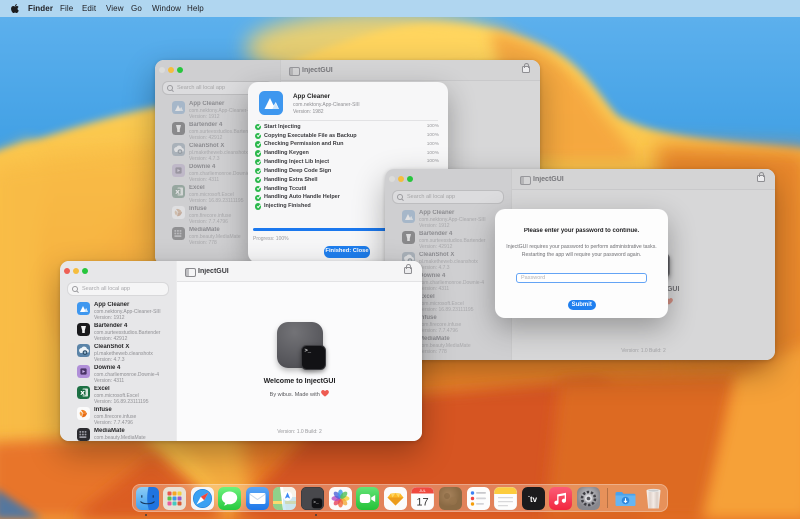 The image size is (800, 519). Describe the element at coordinates (423, 491) in the screenshot. I see `svg-text: JUL` at that location.